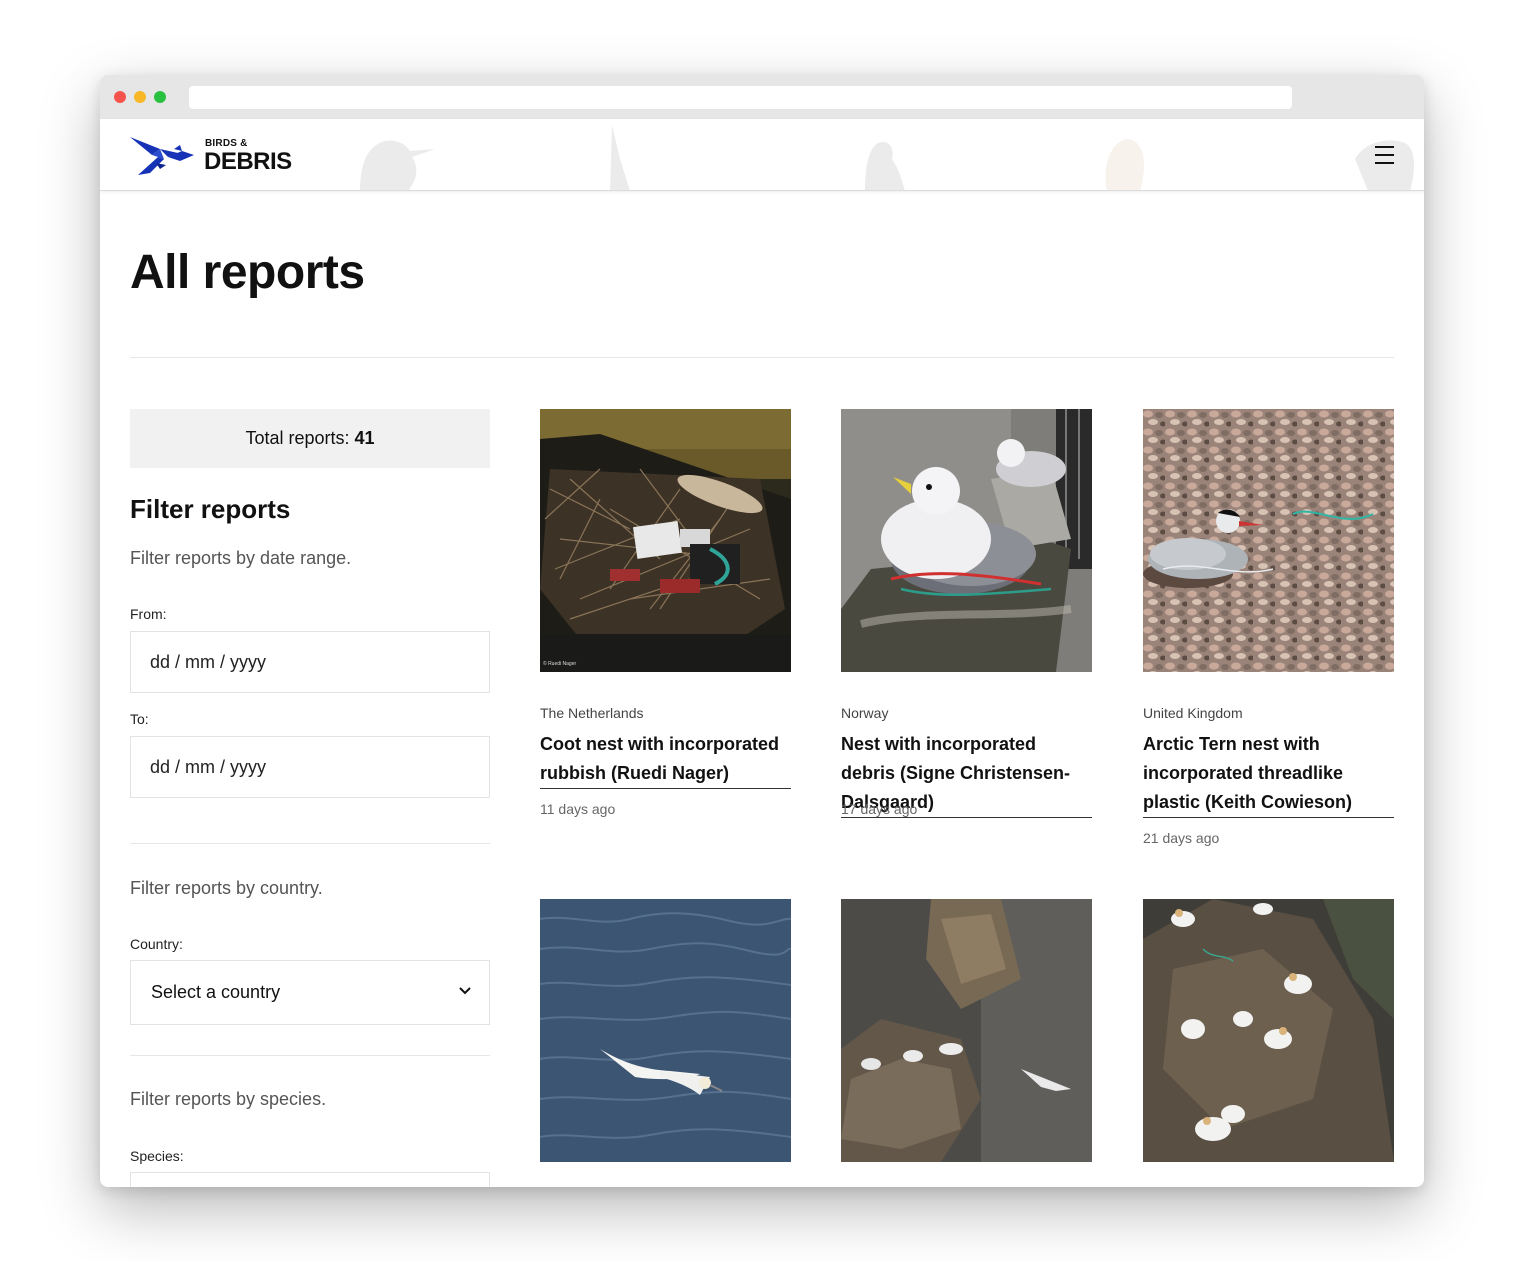 The image size is (1524, 1262). Describe the element at coordinates (592, 713) in the screenshot. I see `report-country: The Netherlands` at that location.